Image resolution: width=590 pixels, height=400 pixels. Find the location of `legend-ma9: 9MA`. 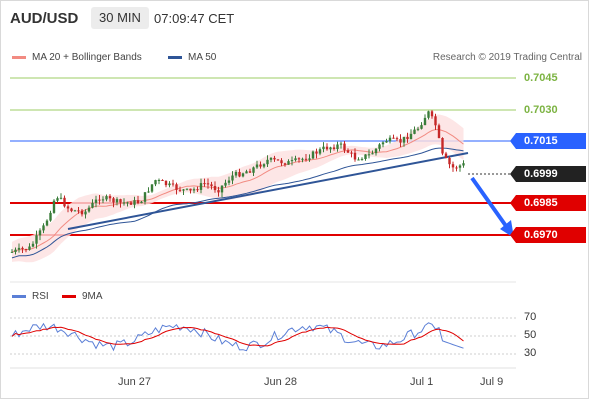

legend-ma9: 9MA is located at coordinates (82, 296).